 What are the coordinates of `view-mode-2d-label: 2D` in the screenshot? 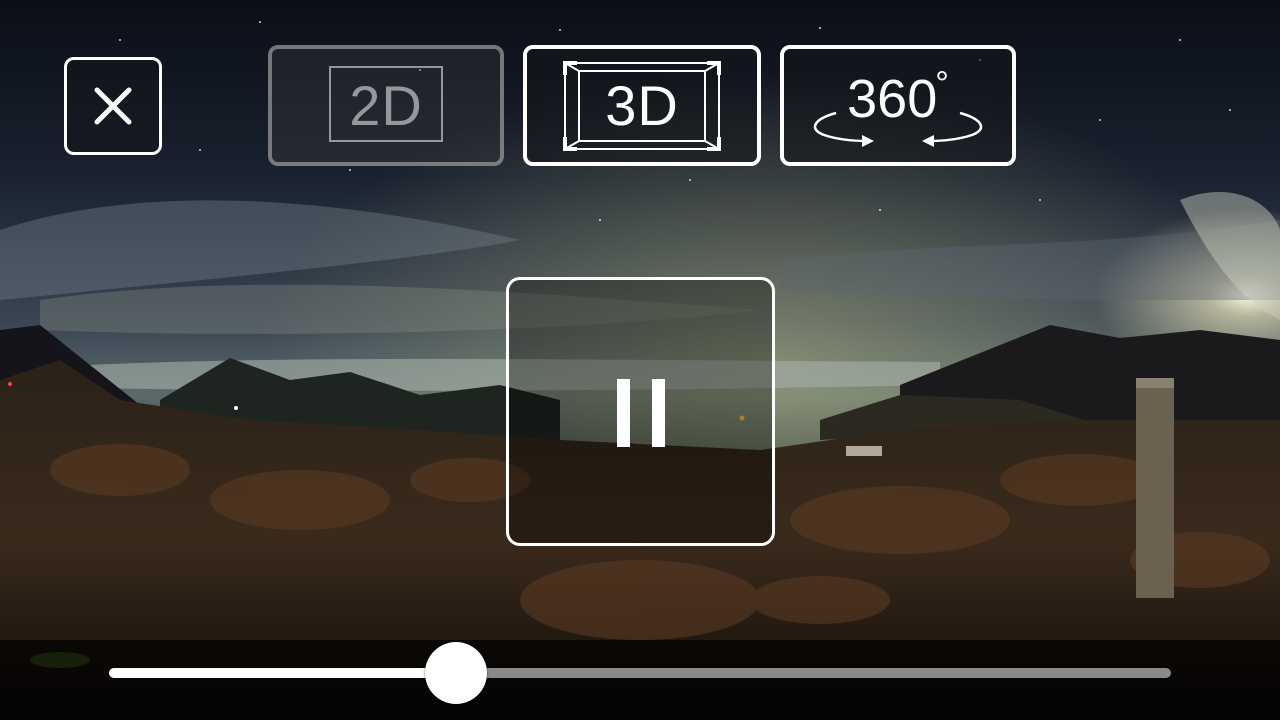 It's located at (386, 105).